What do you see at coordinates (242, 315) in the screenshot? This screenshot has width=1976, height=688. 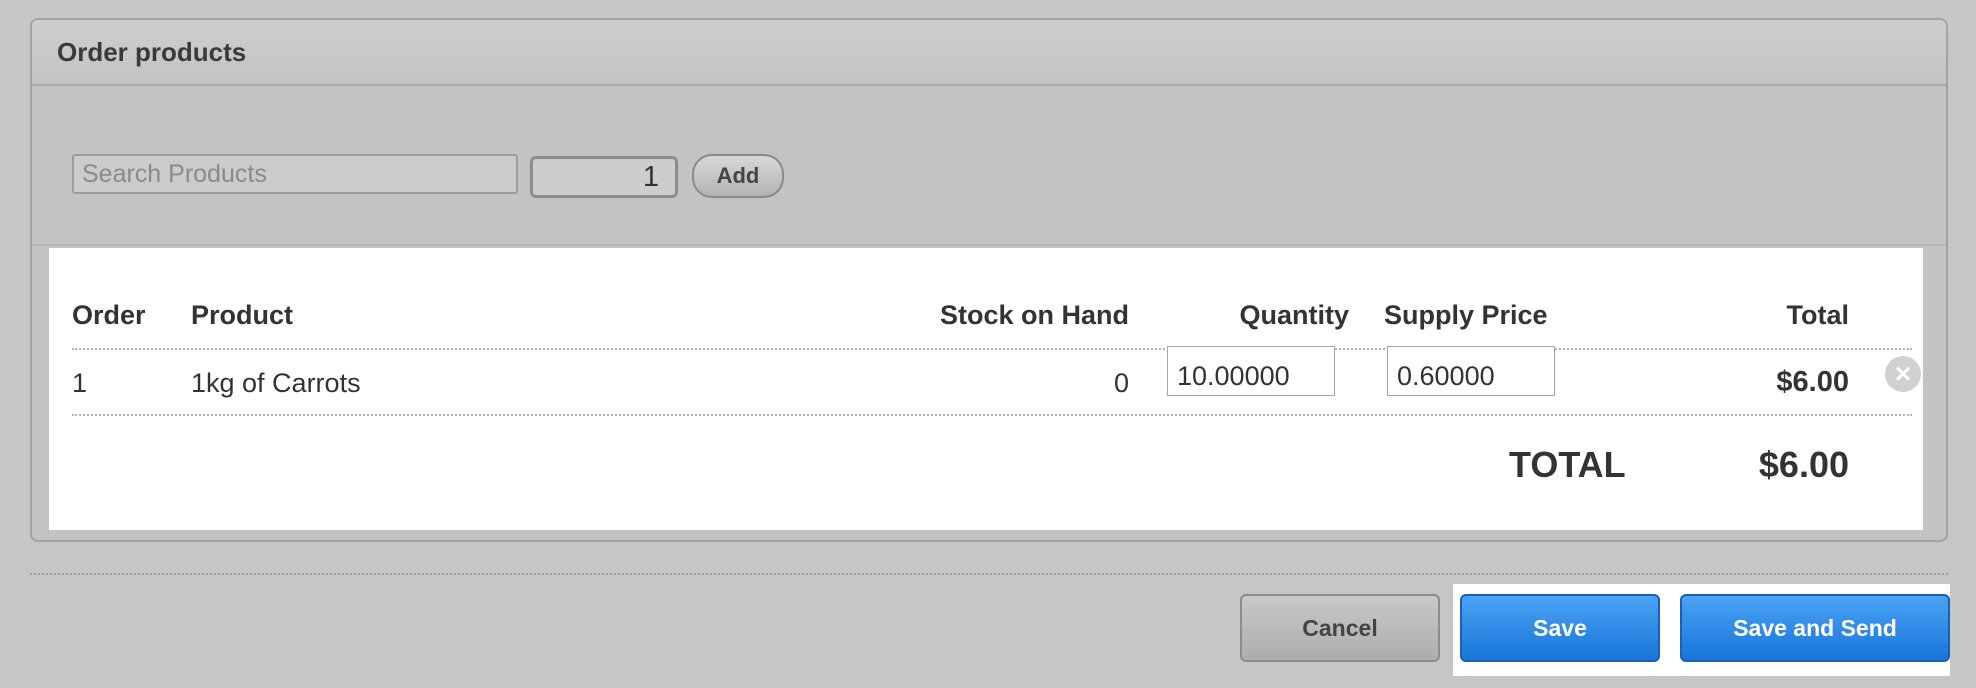 I see `column-header-product: Product` at bounding box center [242, 315].